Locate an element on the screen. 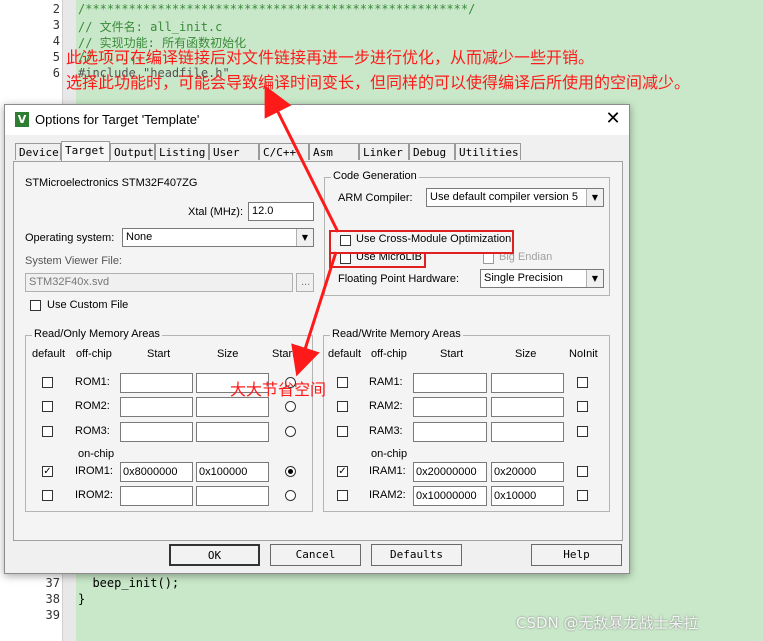 The width and height of the screenshot is (763, 641). tab-target: Target is located at coordinates (85, 151).